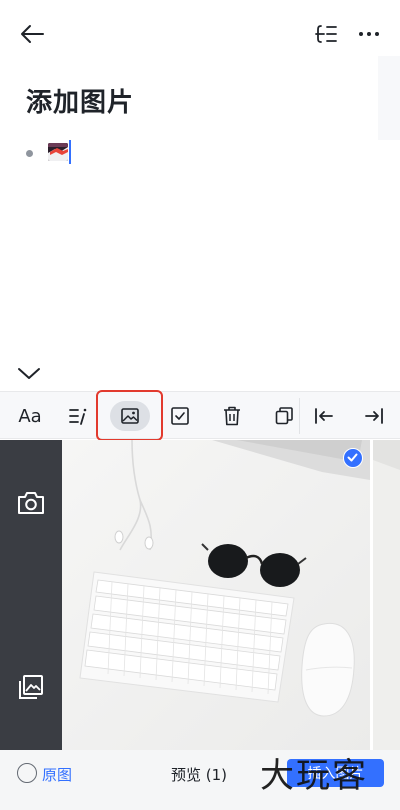 The width and height of the screenshot is (400, 810). I want to click on selected-check-icon, so click(353, 458).